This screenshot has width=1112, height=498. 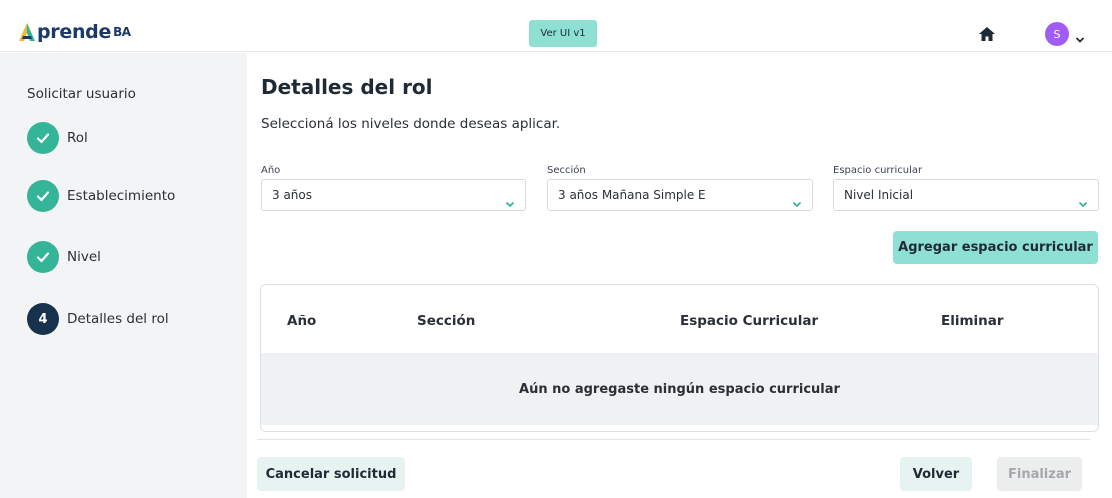 I want to click on home-icon, so click(x=987, y=34).